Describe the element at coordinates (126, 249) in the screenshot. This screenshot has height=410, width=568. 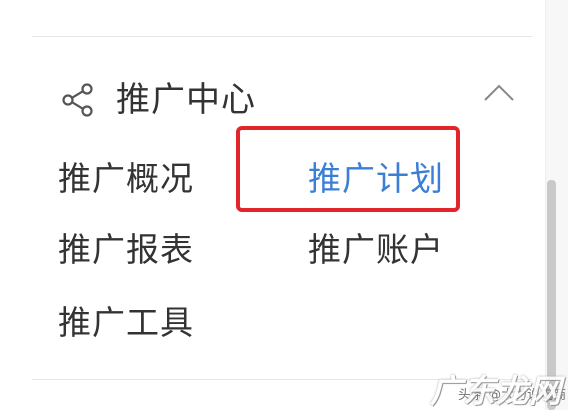
I see `menu-item-report: 推广报表` at that location.